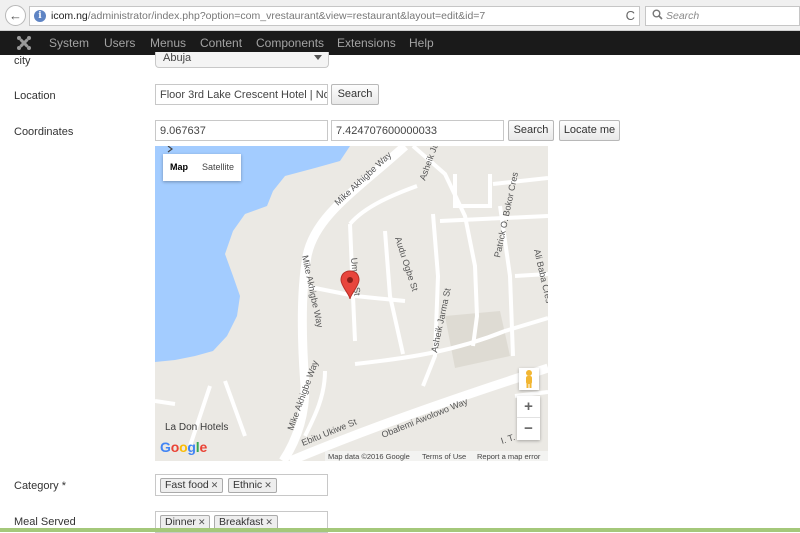 The height and width of the screenshot is (533, 800). Describe the element at coordinates (444, 456) in the screenshot. I see `terms-link: Terms of Use` at that location.